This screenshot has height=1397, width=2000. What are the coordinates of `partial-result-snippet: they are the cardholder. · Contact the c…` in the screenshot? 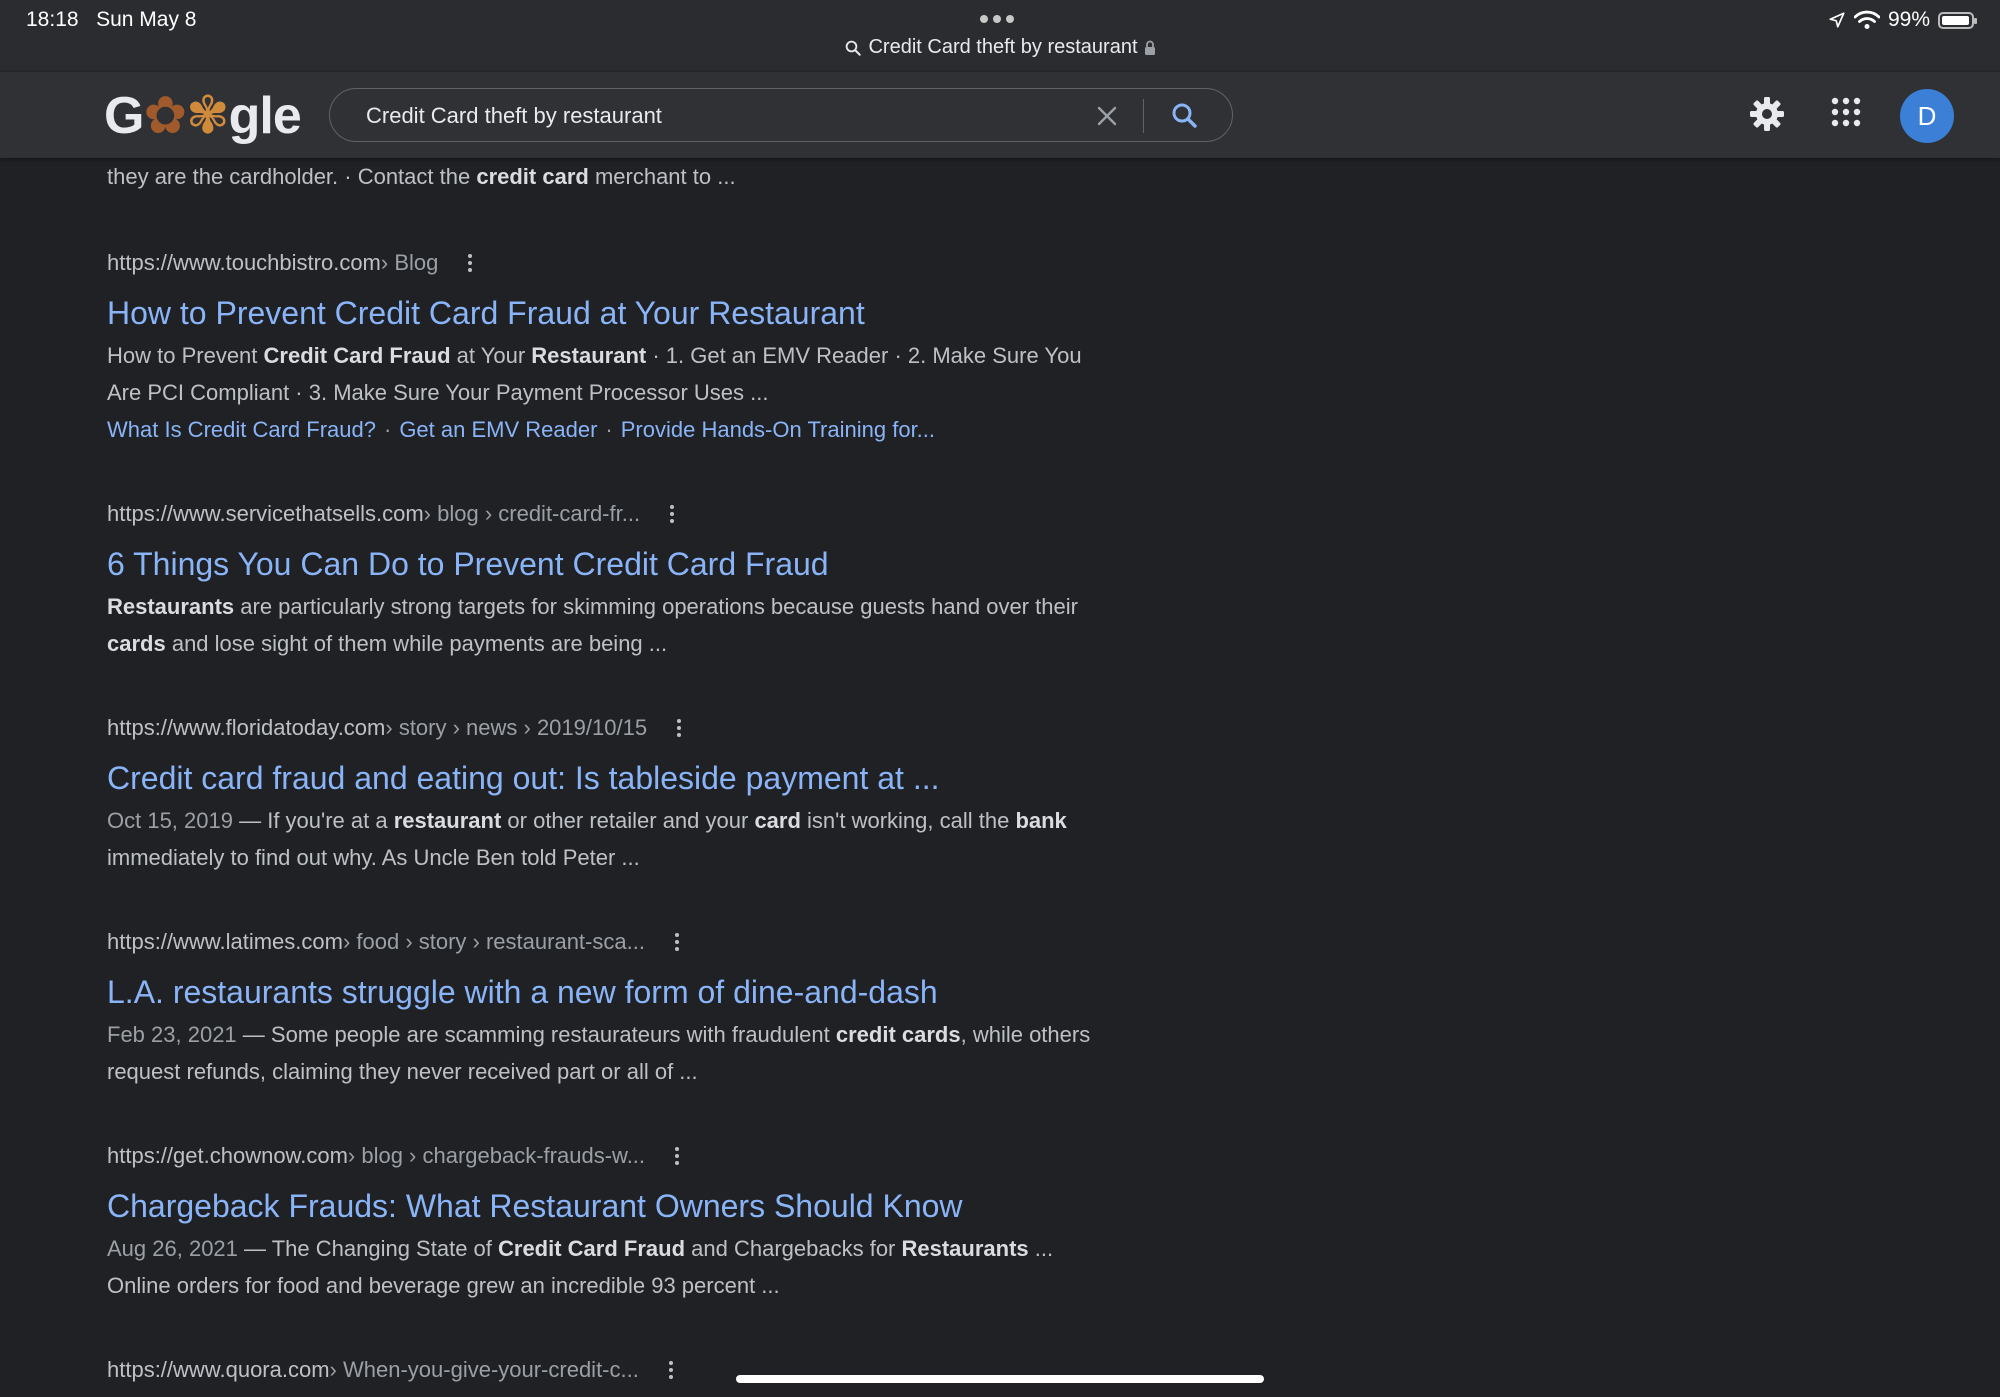 It's located at (421, 176).